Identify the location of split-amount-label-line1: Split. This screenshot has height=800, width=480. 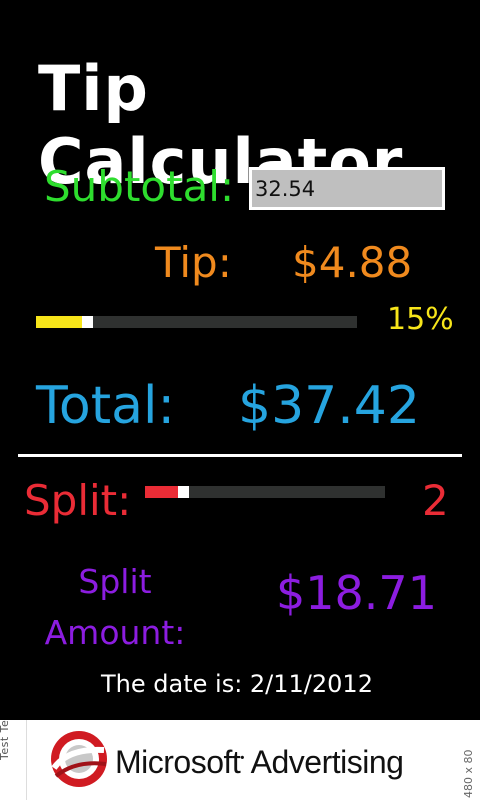
(115, 581).